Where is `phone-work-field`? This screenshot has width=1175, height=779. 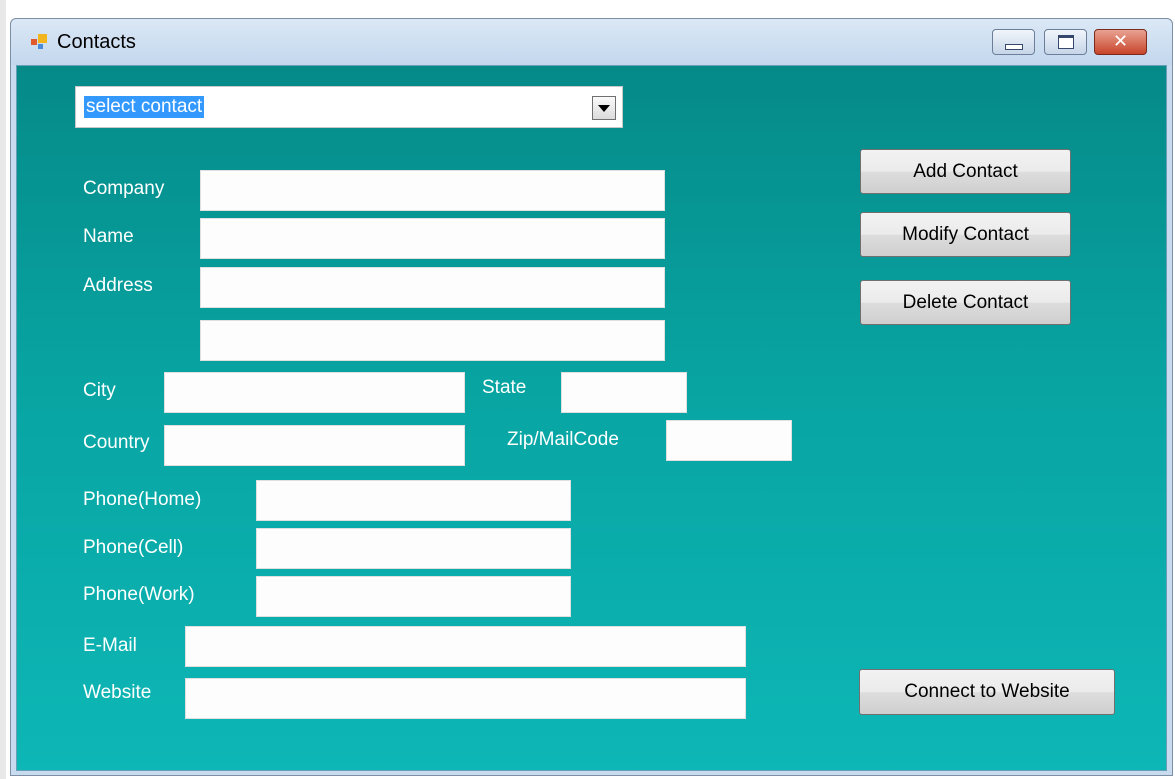
phone-work-field is located at coordinates (413, 596).